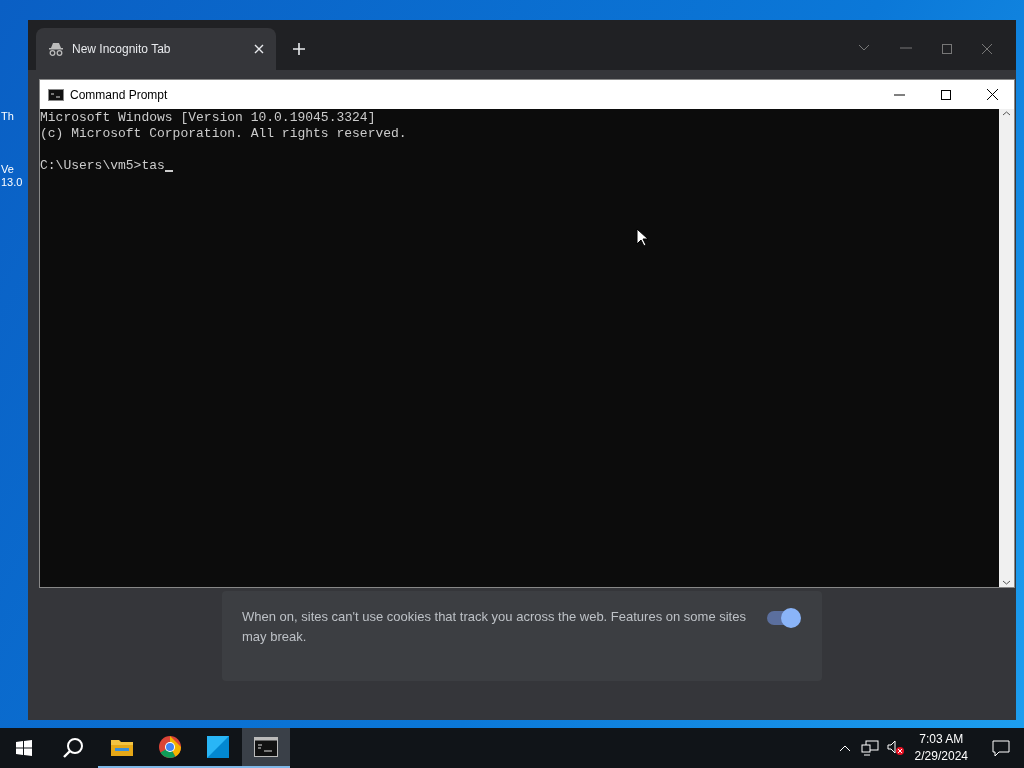 The width and height of the screenshot is (1024, 768). What do you see at coordinates (864, 48) in the screenshot?
I see `dropdown-icon` at bounding box center [864, 48].